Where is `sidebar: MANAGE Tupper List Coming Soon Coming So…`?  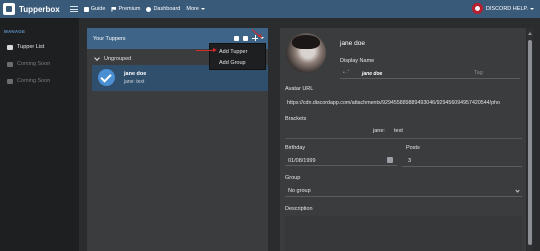
sidebar: MANAGE Tupper List Coming Soon Coming So… is located at coordinates (39, 134).